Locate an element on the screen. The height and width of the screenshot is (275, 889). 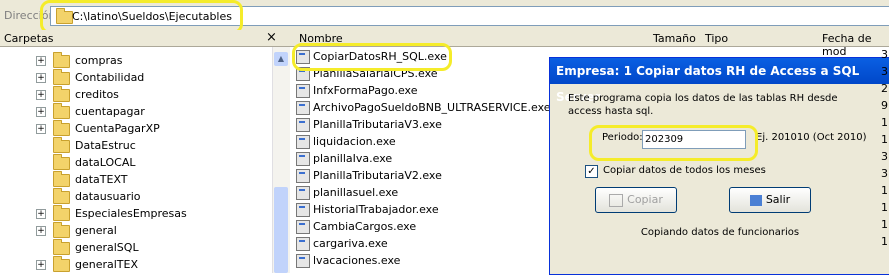
file-item: lvacaciones.exe is located at coordinates (348, 260).